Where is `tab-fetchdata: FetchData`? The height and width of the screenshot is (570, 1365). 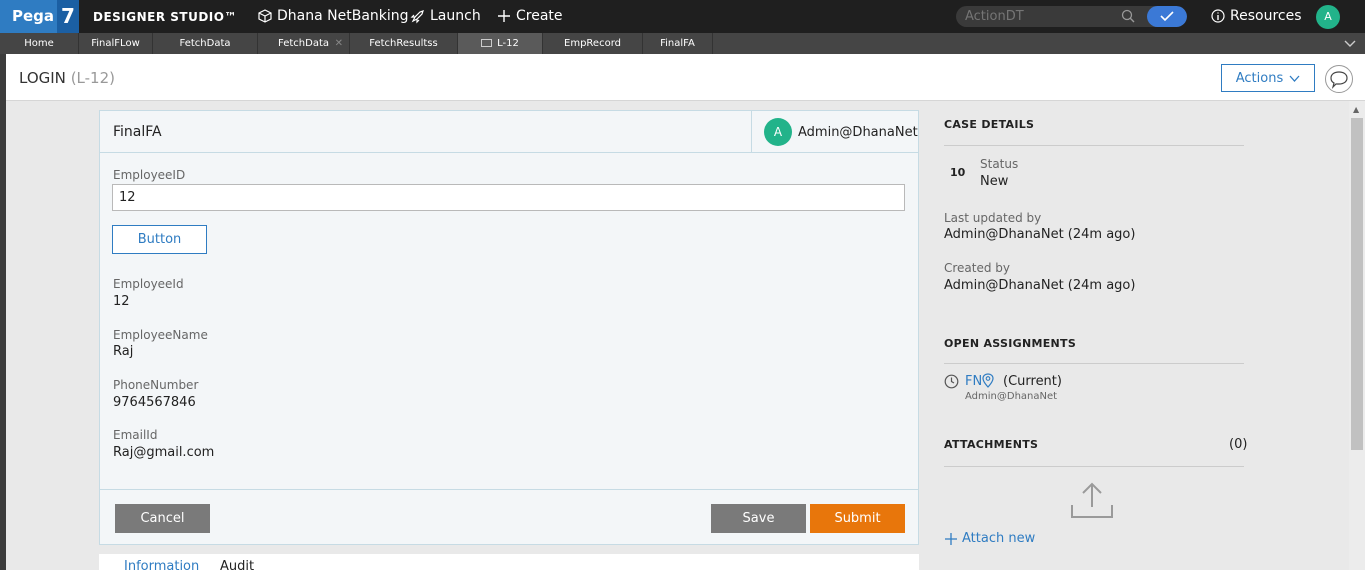 tab-fetchdata: FetchData is located at coordinates (205, 43).